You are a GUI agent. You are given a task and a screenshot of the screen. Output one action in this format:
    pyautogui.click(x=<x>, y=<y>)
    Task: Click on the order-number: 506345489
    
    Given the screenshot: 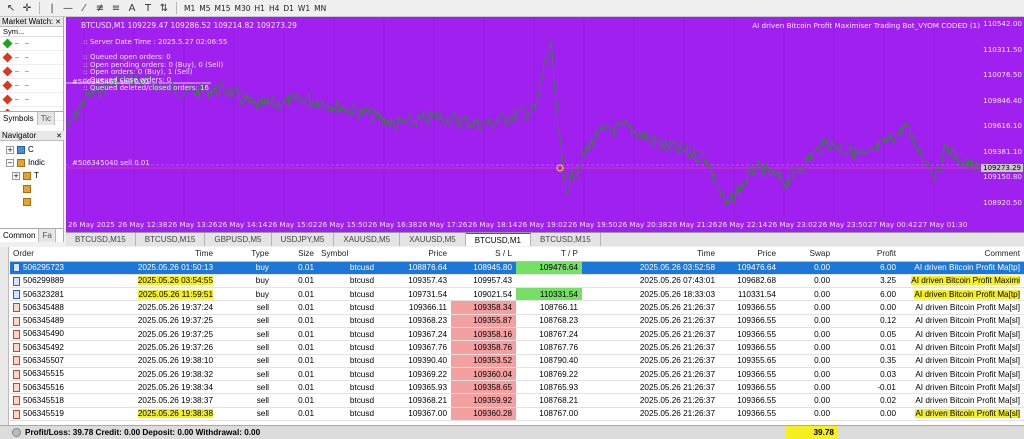 What is the action you would take?
    pyautogui.click(x=43, y=321)
    